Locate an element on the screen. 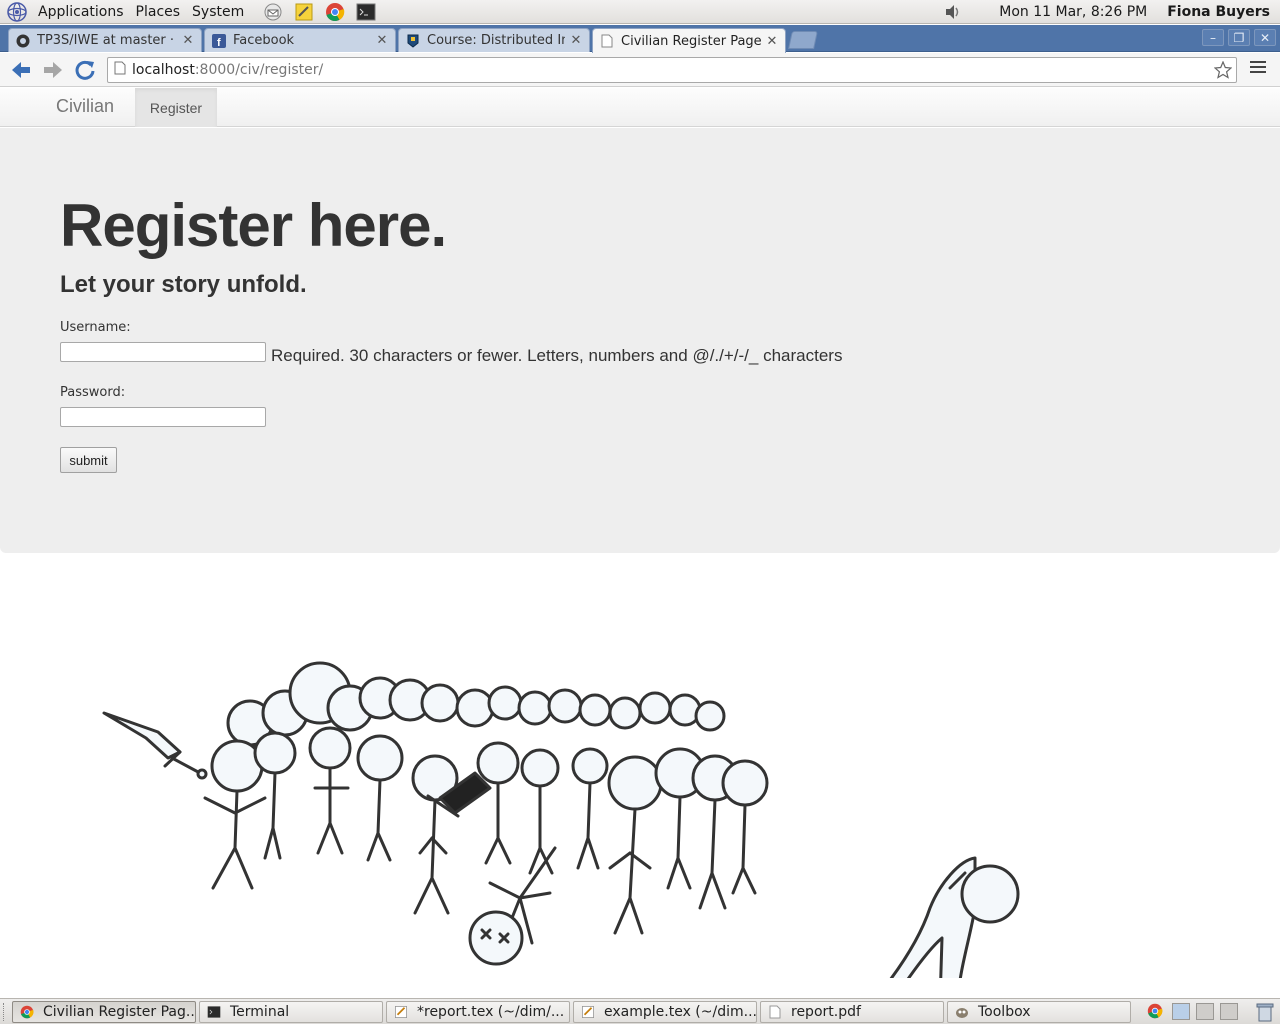 This screenshot has height=1026, width=1280. reload-icon is located at coordinates (85, 70).